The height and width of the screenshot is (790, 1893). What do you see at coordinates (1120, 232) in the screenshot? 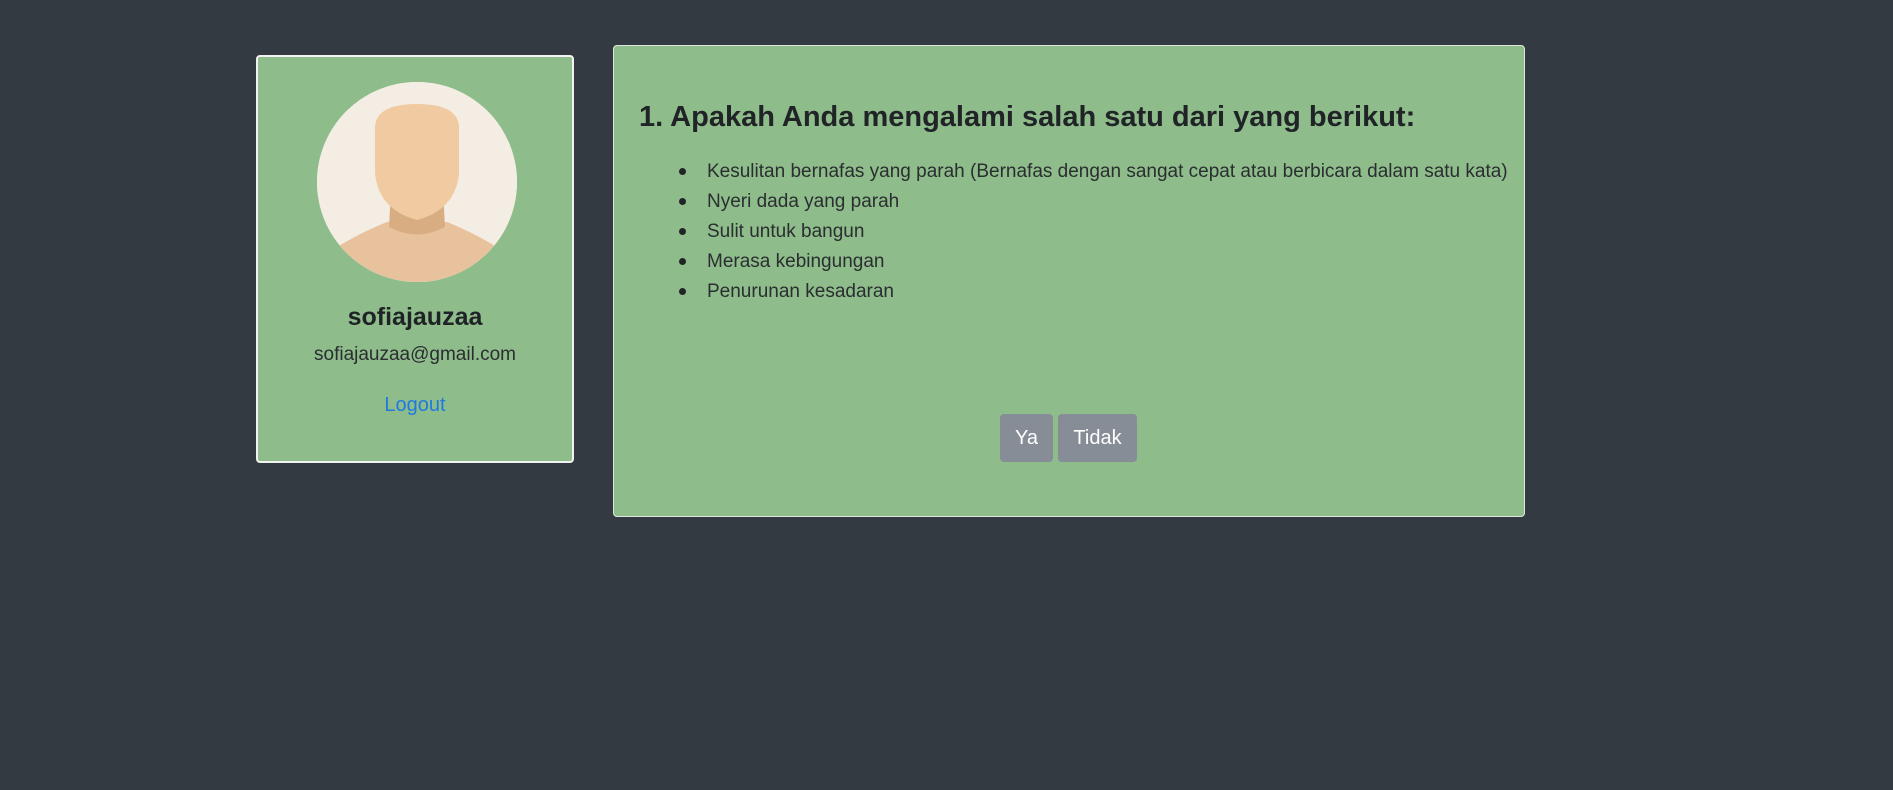
I see `list-item: Sulit untuk bangun` at bounding box center [1120, 232].